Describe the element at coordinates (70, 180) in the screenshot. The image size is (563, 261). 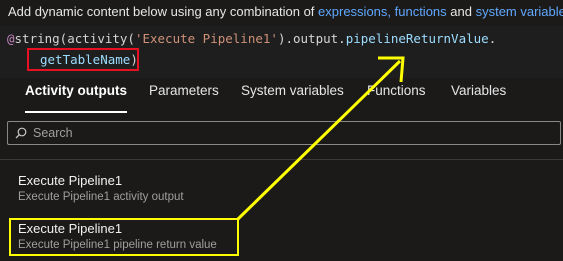
I see `list-item-title: Execute Pipeline1` at that location.